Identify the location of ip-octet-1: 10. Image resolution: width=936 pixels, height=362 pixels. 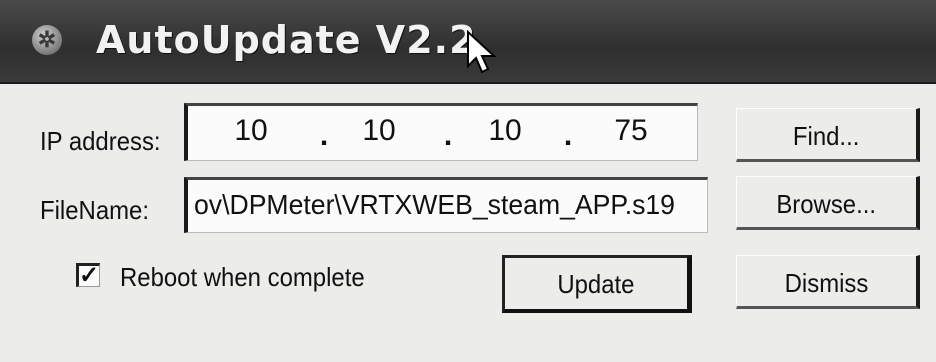
(251, 133).